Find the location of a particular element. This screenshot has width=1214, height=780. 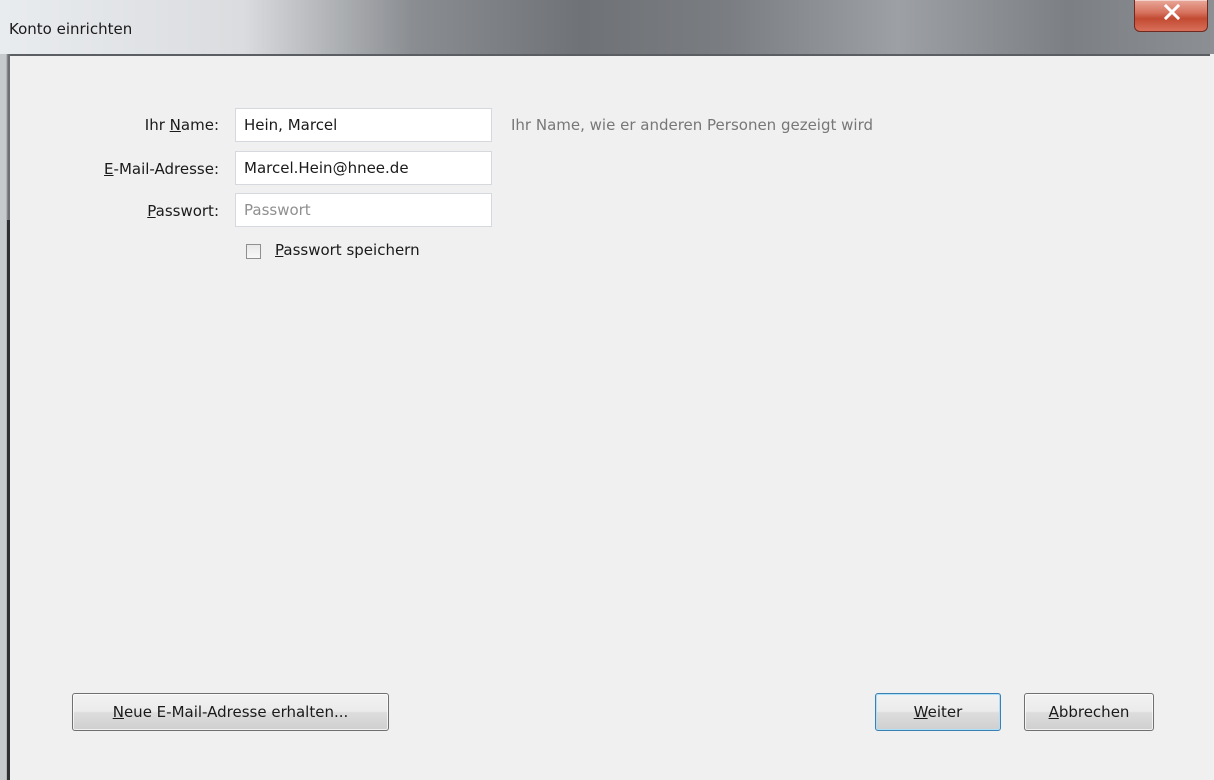

window-title: Konto einrichten is located at coordinates (71, 29).